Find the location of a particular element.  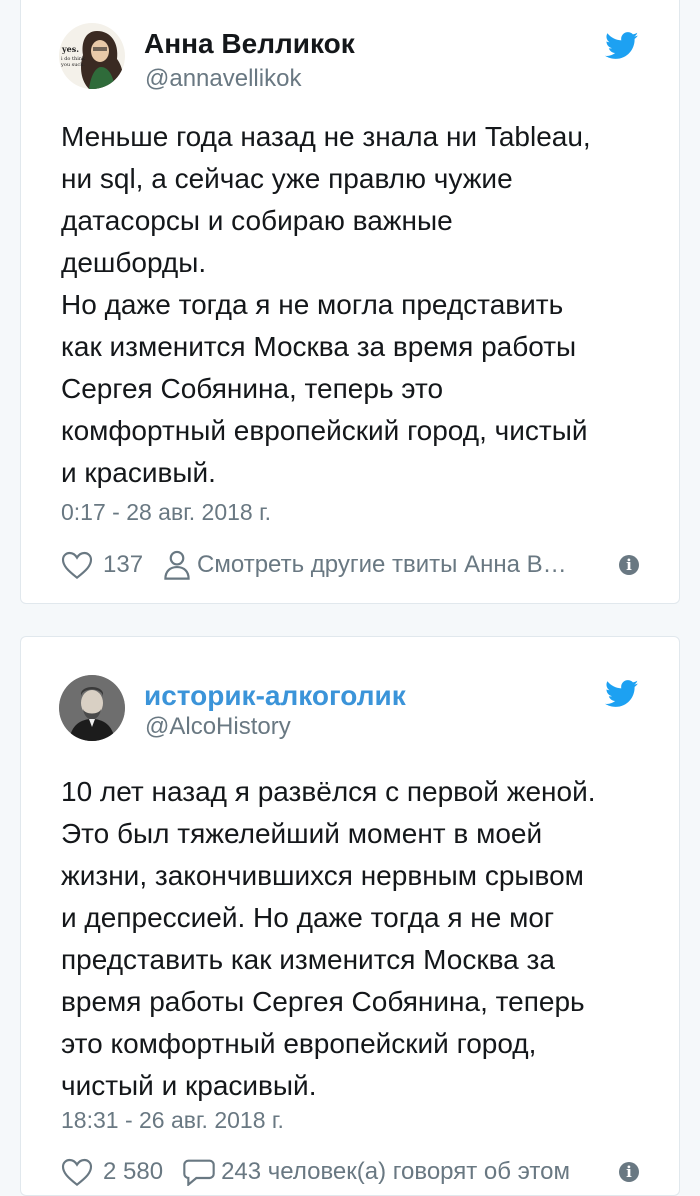

tweet-text-line: датасорсы и собираю важные is located at coordinates (257, 220).